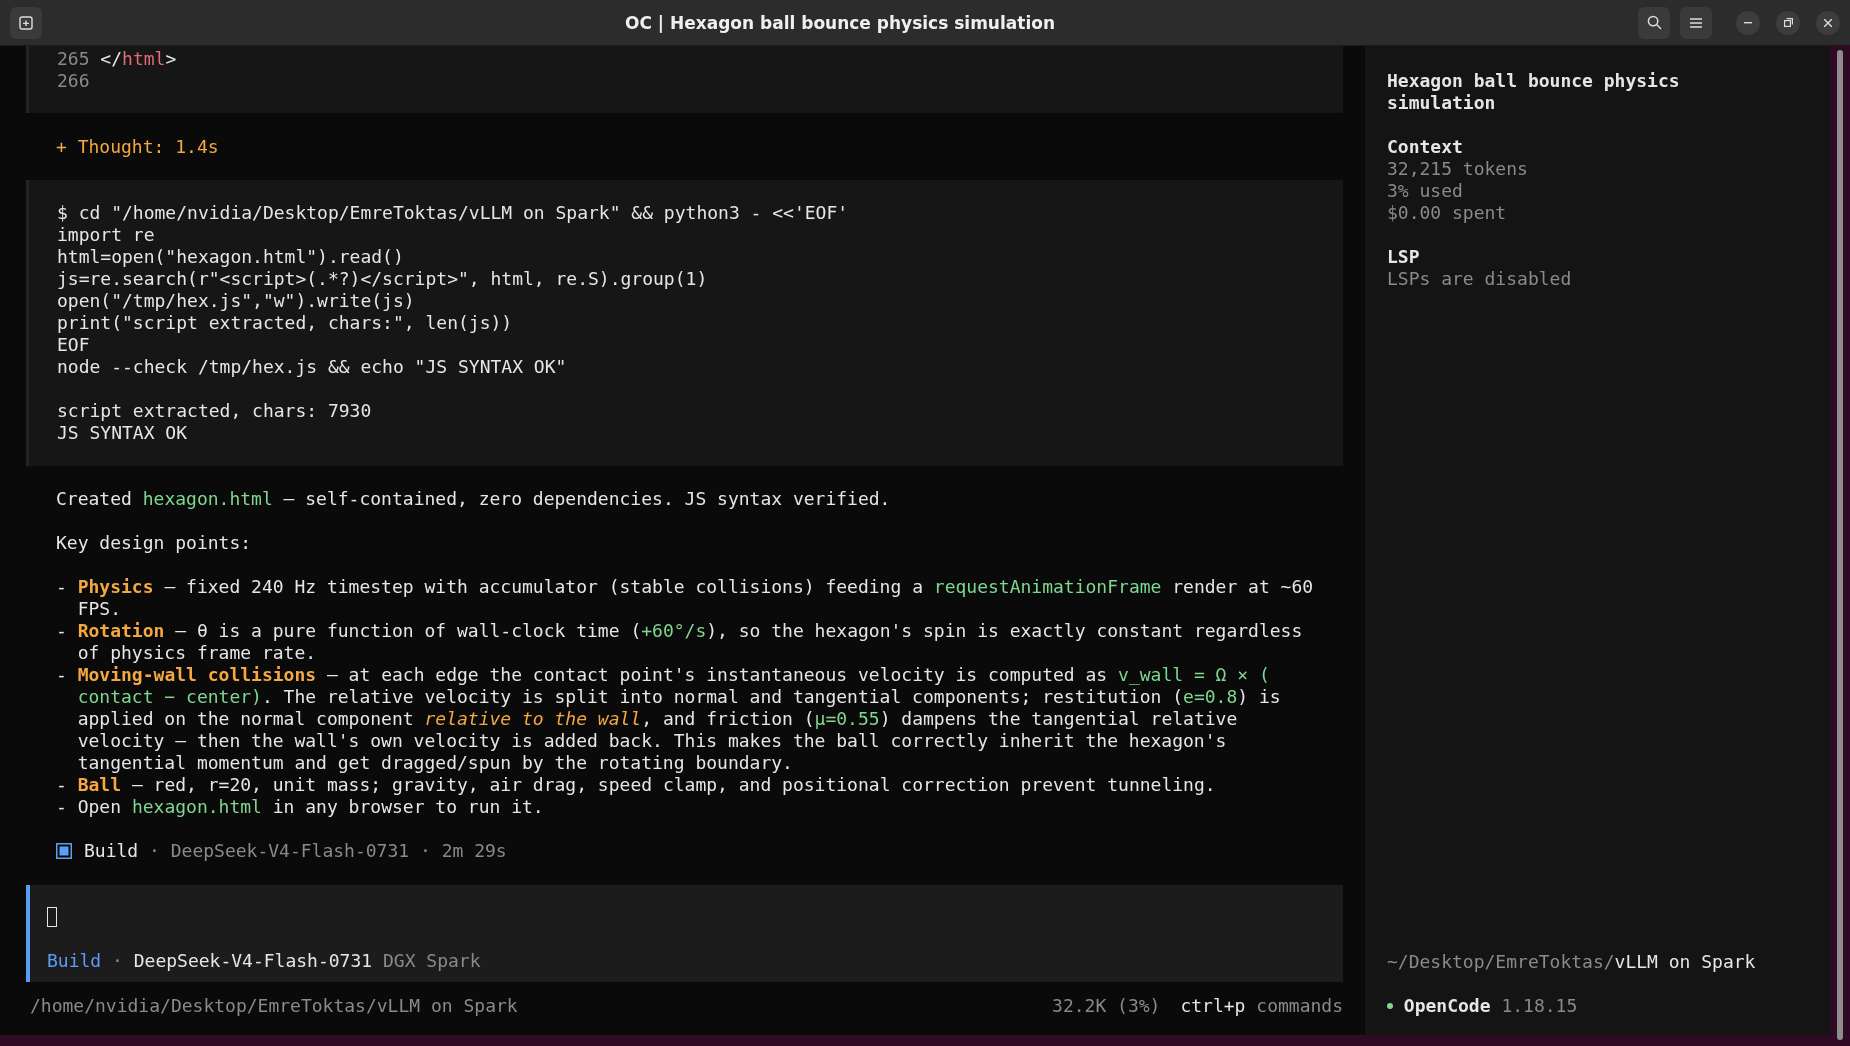 The width and height of the screenshot is (1850, 1046). What do you see at coordinates (1458, 169) in the screenshot?
I see `info-line: 32,215 tokens` at bounding box center [1458, 169].